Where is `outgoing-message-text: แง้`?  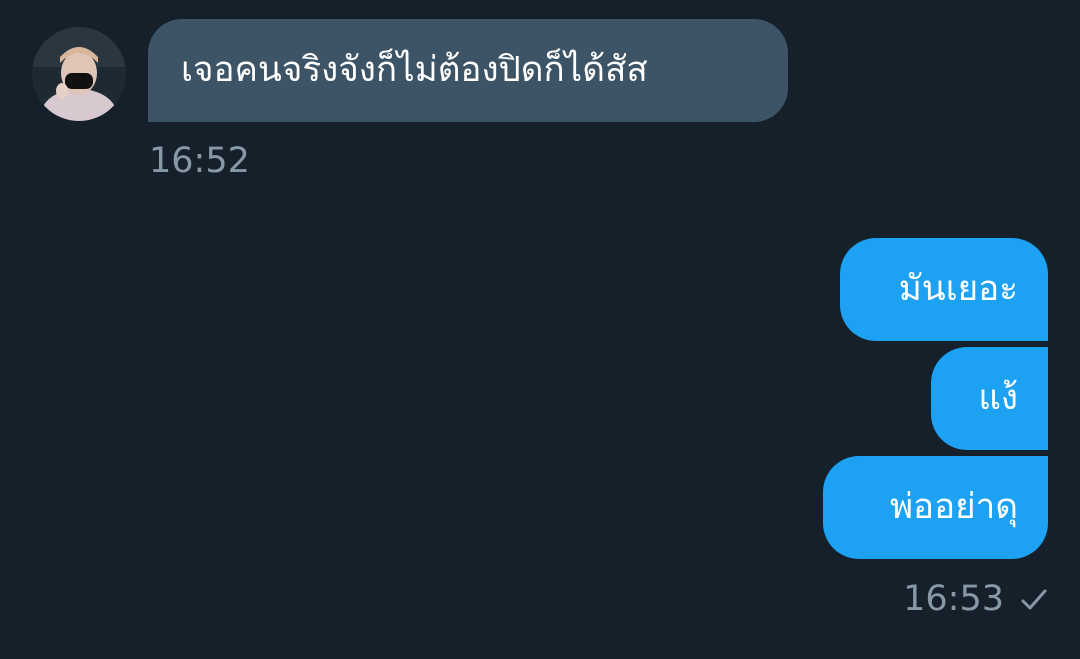 outgoing-message-text: แง้ is located at coordinates (998, 398).